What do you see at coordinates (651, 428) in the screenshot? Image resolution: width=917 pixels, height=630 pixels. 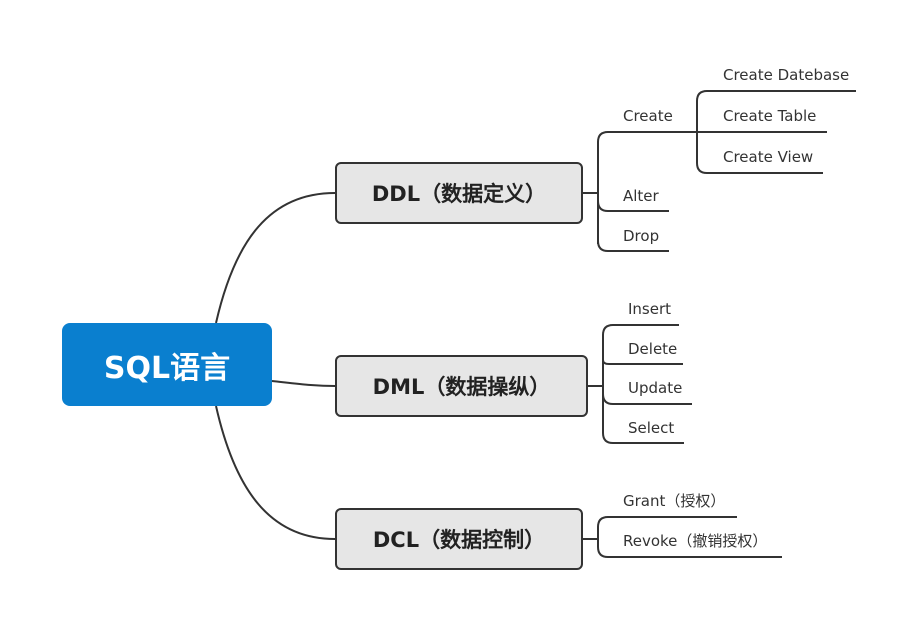 I see `leaf-select: Select` at bounding box center [651, 428].